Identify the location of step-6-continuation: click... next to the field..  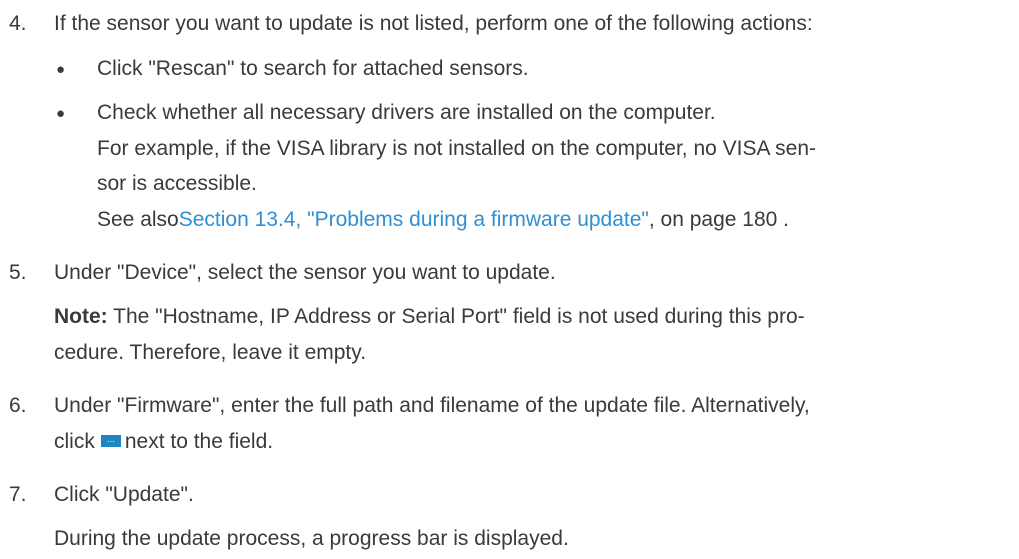
(163, 442).